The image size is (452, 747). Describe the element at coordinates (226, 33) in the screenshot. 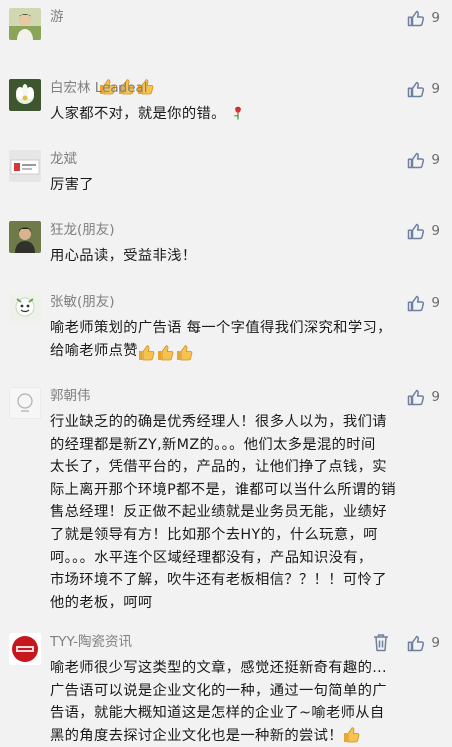

I see `comment-item: 游 9` at that location.